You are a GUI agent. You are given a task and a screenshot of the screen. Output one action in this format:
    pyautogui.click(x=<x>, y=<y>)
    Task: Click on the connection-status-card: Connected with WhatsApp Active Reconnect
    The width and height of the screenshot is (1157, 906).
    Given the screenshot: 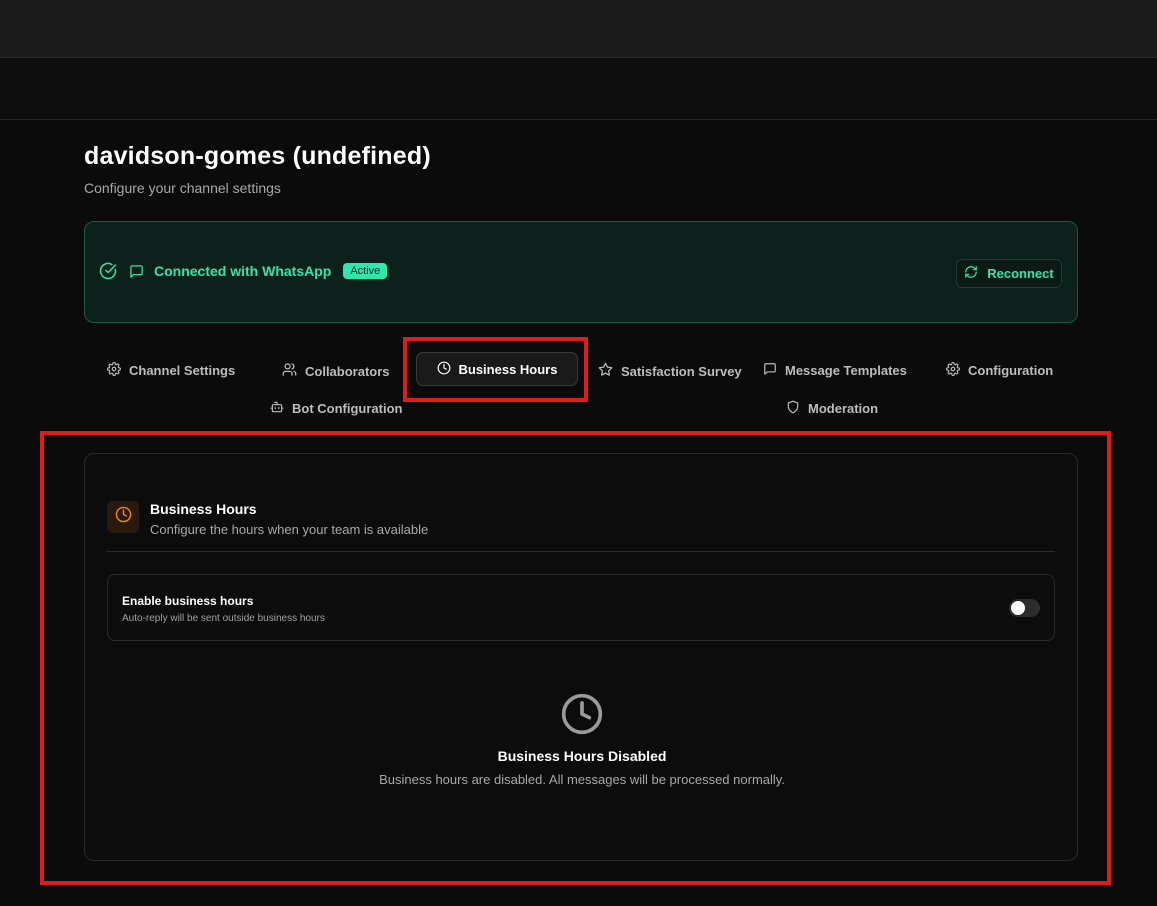 What is the action you would take?
    pyautogui.click(x=581, y=272)
    